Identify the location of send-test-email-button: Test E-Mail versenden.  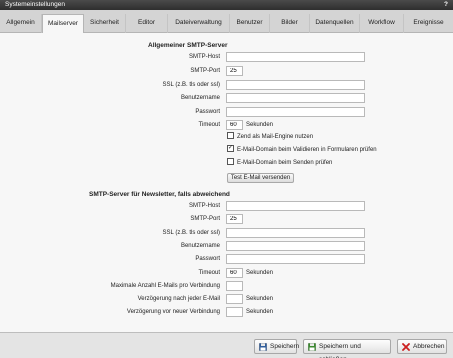
(260, 178).